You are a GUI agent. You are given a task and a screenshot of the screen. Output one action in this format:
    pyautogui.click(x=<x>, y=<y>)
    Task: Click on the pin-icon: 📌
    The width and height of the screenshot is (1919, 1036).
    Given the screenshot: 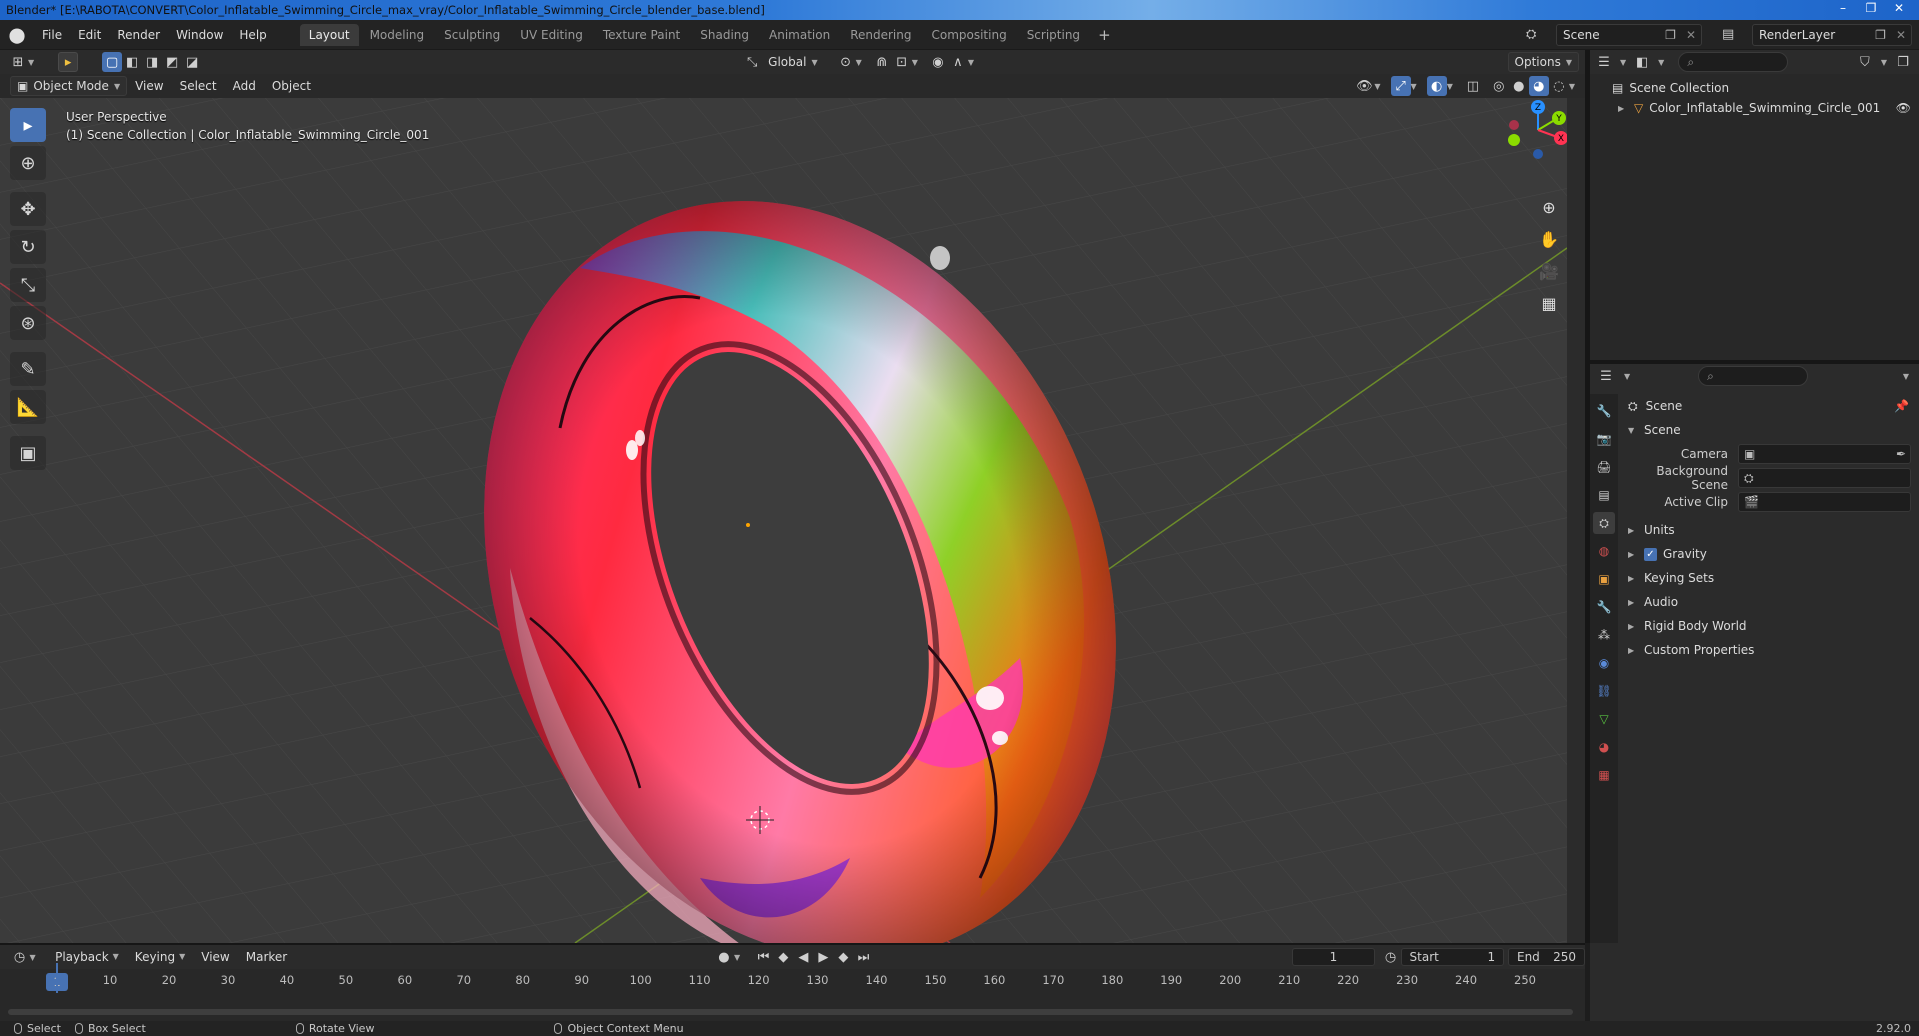 What is the action you would take?
    pyautogui.click(x=1901, y=406)
    